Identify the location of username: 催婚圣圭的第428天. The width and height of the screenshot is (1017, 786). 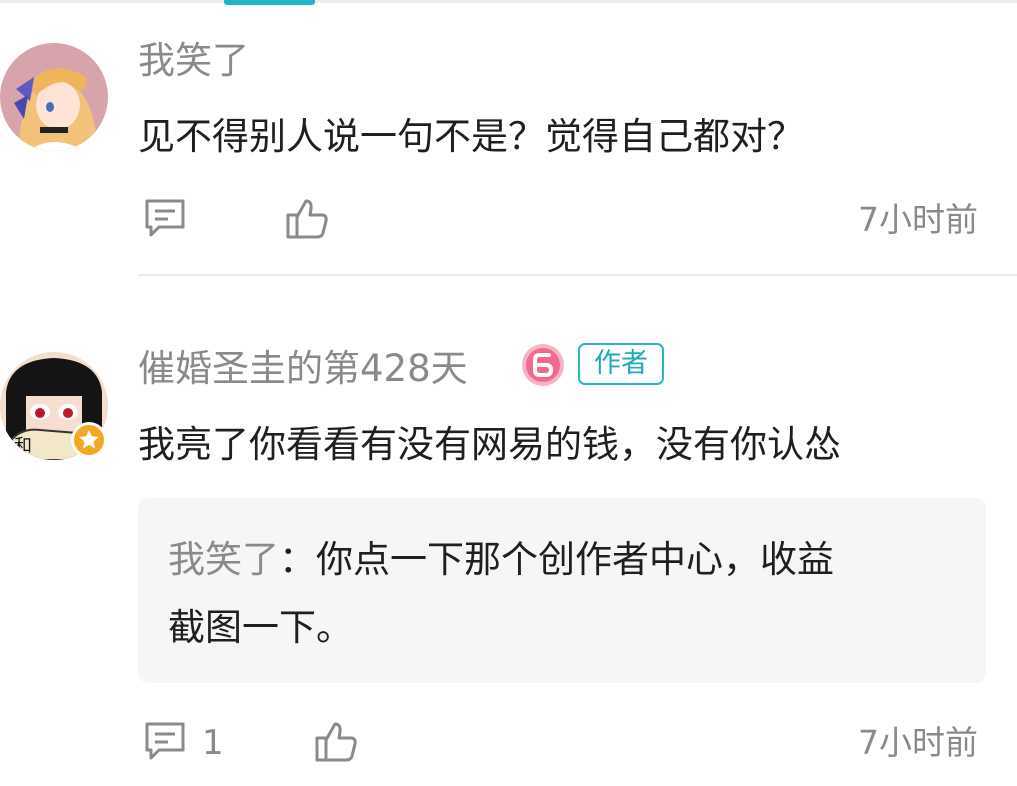
(303, 368).